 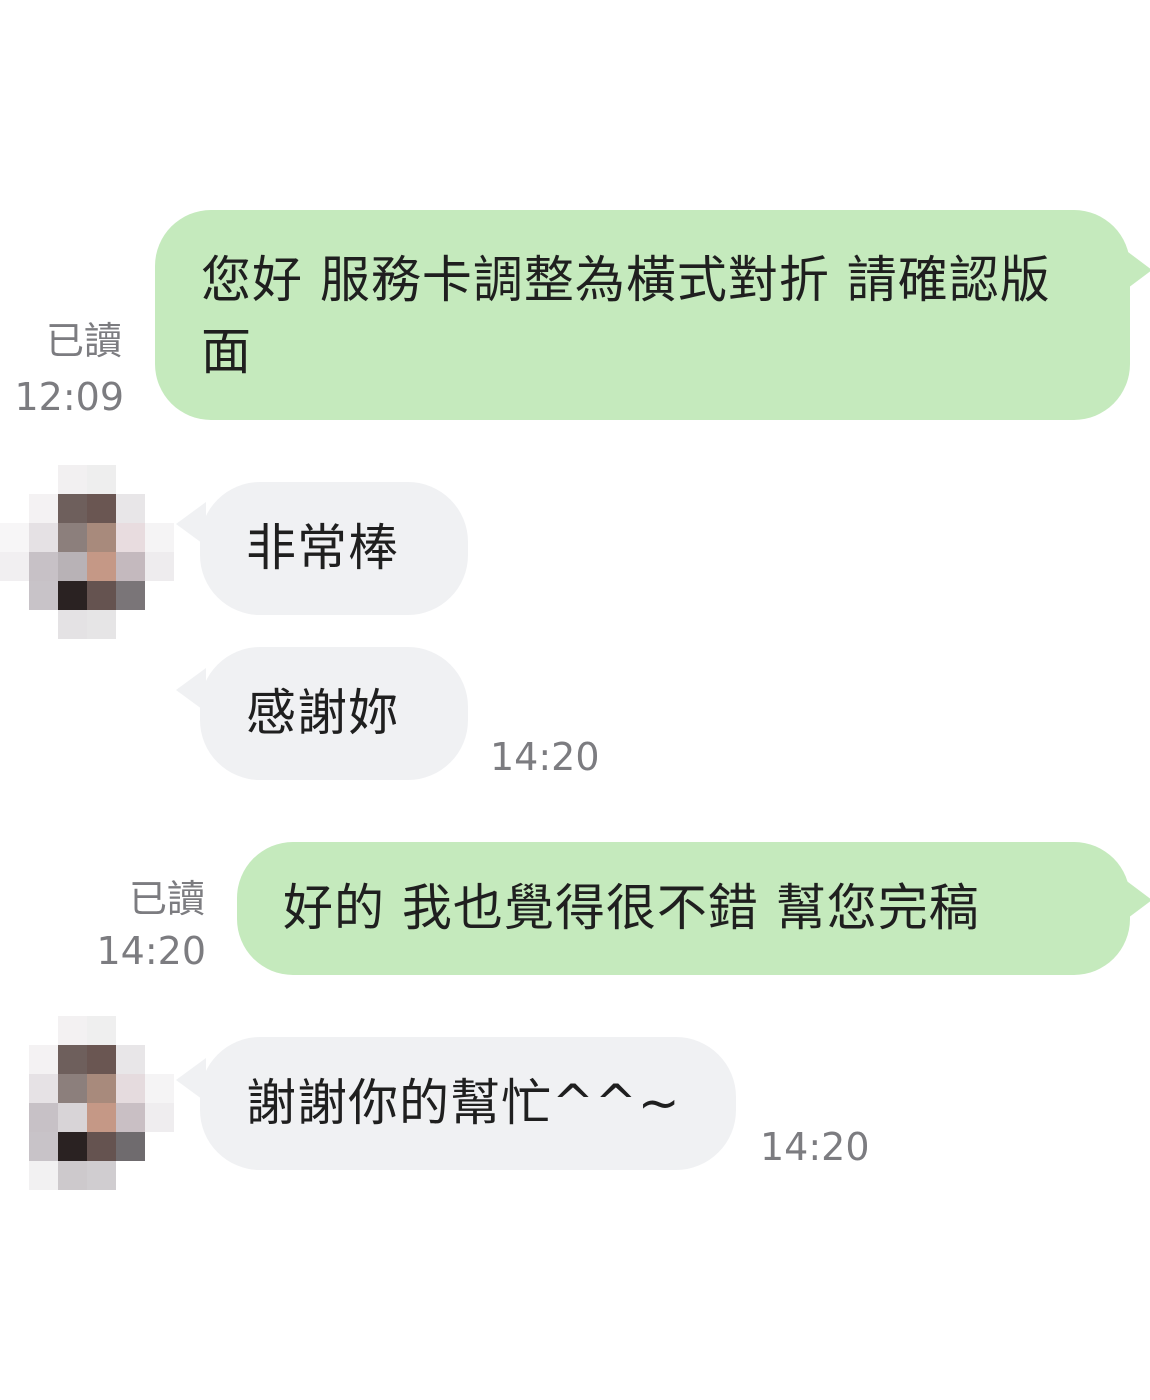 I want to click on message-text: 您好 服務卡調整為橫式對折 請確認版面, so click(x=626, y=316).